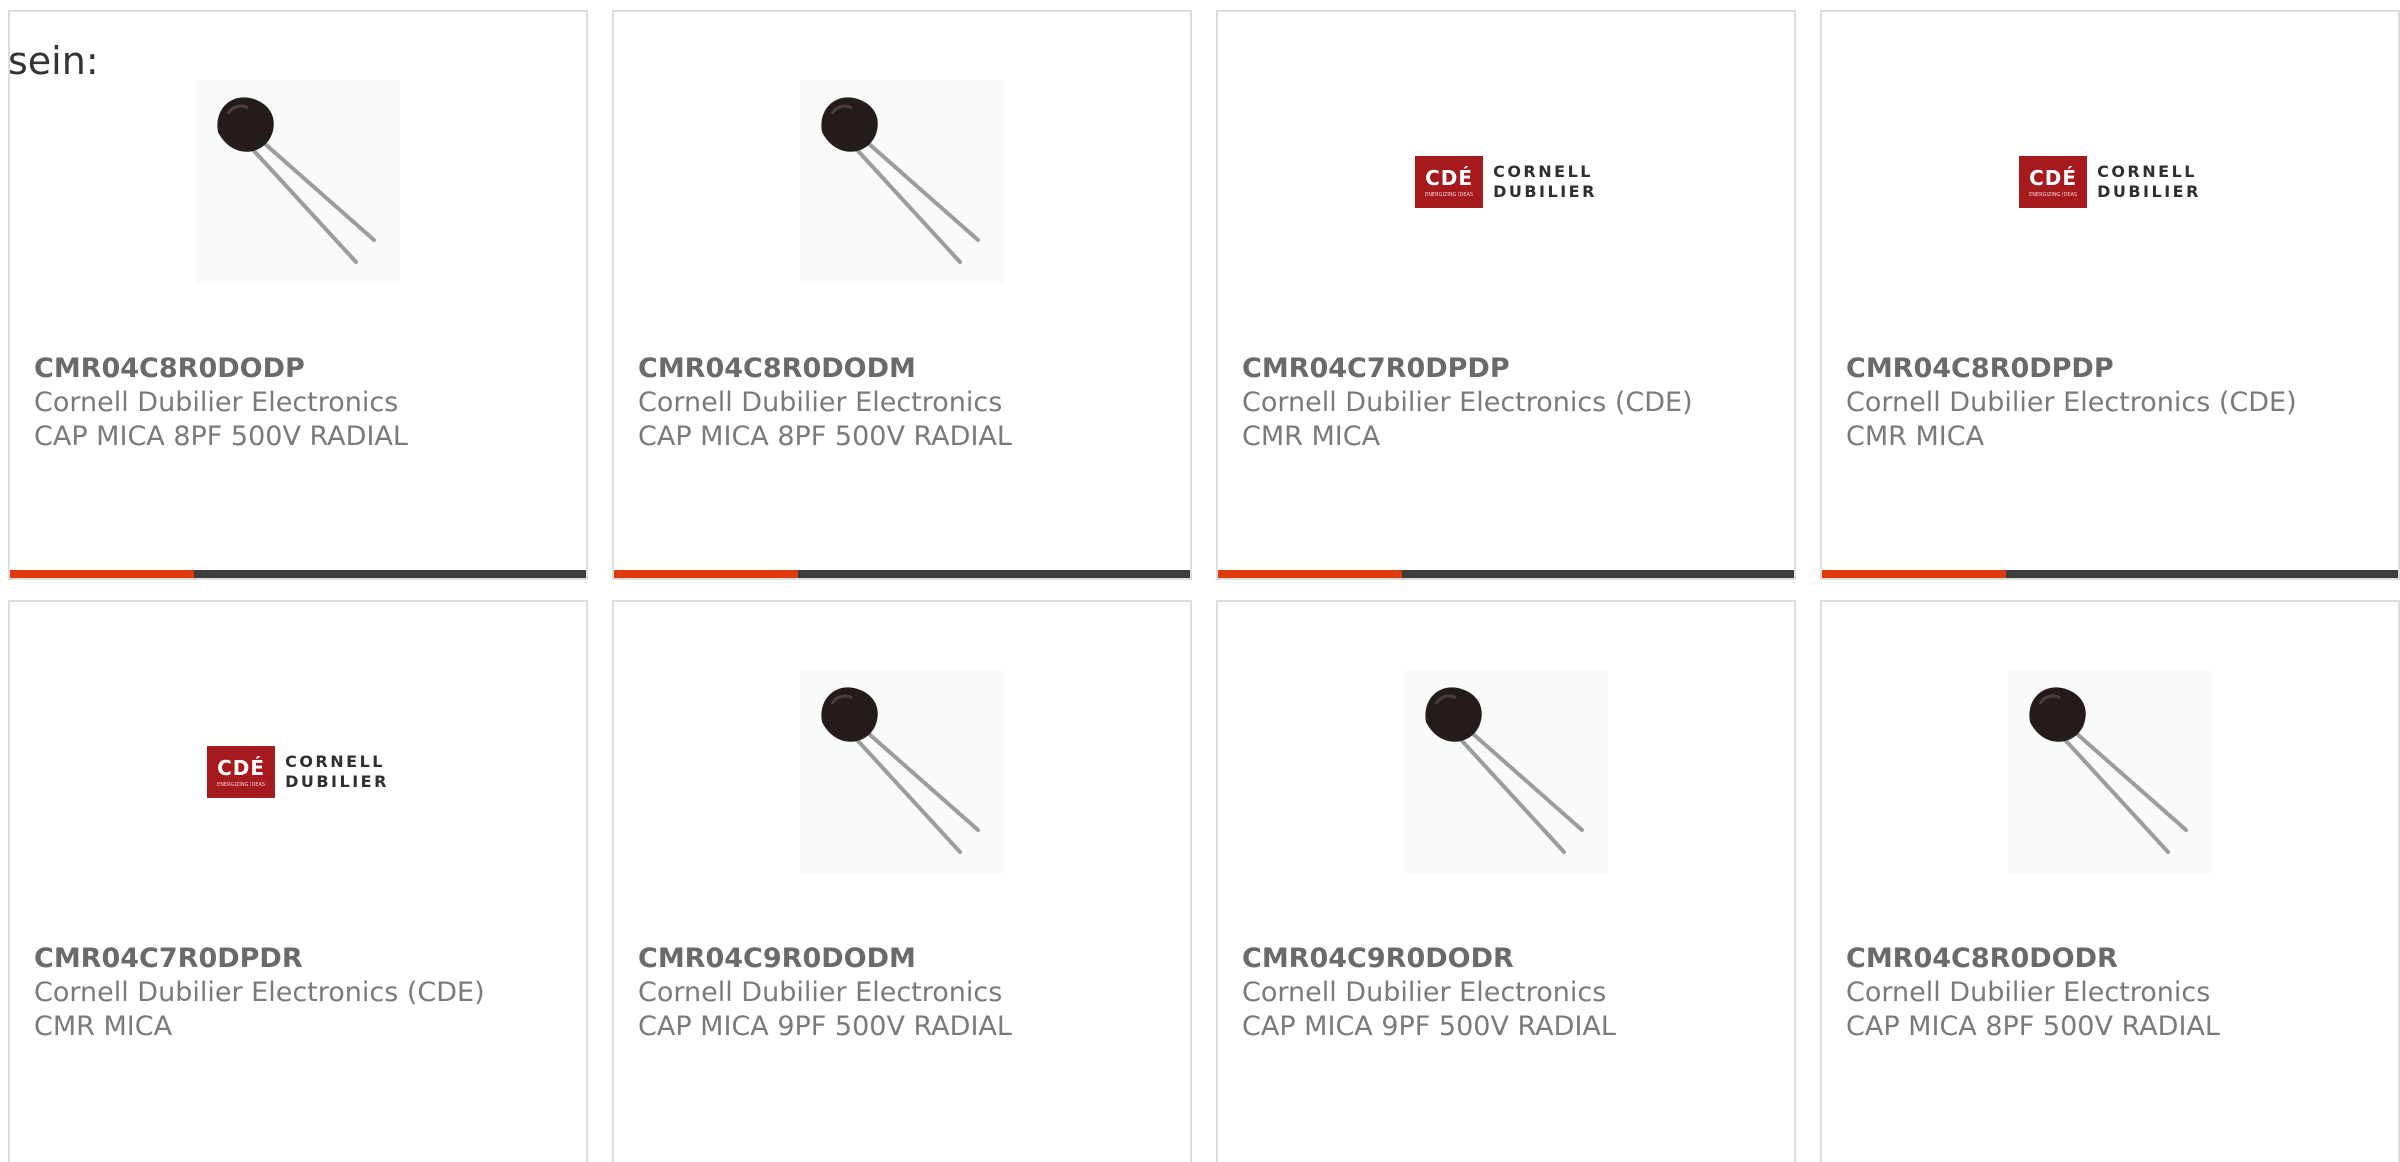 The width and height of the screenshot is (2400, 1162). Describe the element at coordinates (53, 61) in the screenshot. I see `intro-text: sein:` at that location.